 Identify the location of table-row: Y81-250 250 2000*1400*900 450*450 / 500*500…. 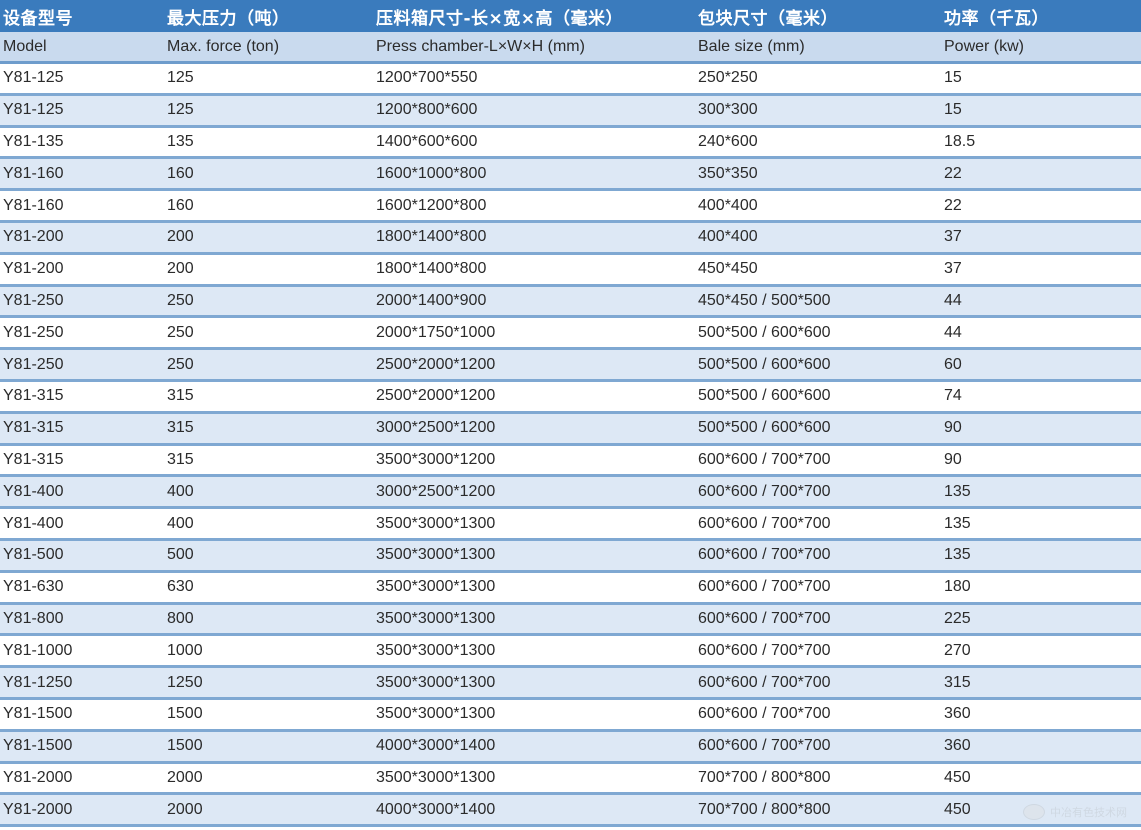
(570, 302).